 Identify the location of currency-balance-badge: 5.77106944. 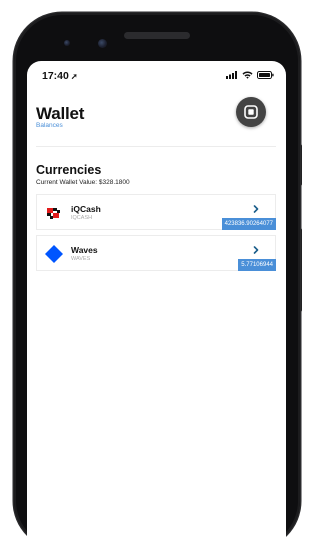
(257, 265).